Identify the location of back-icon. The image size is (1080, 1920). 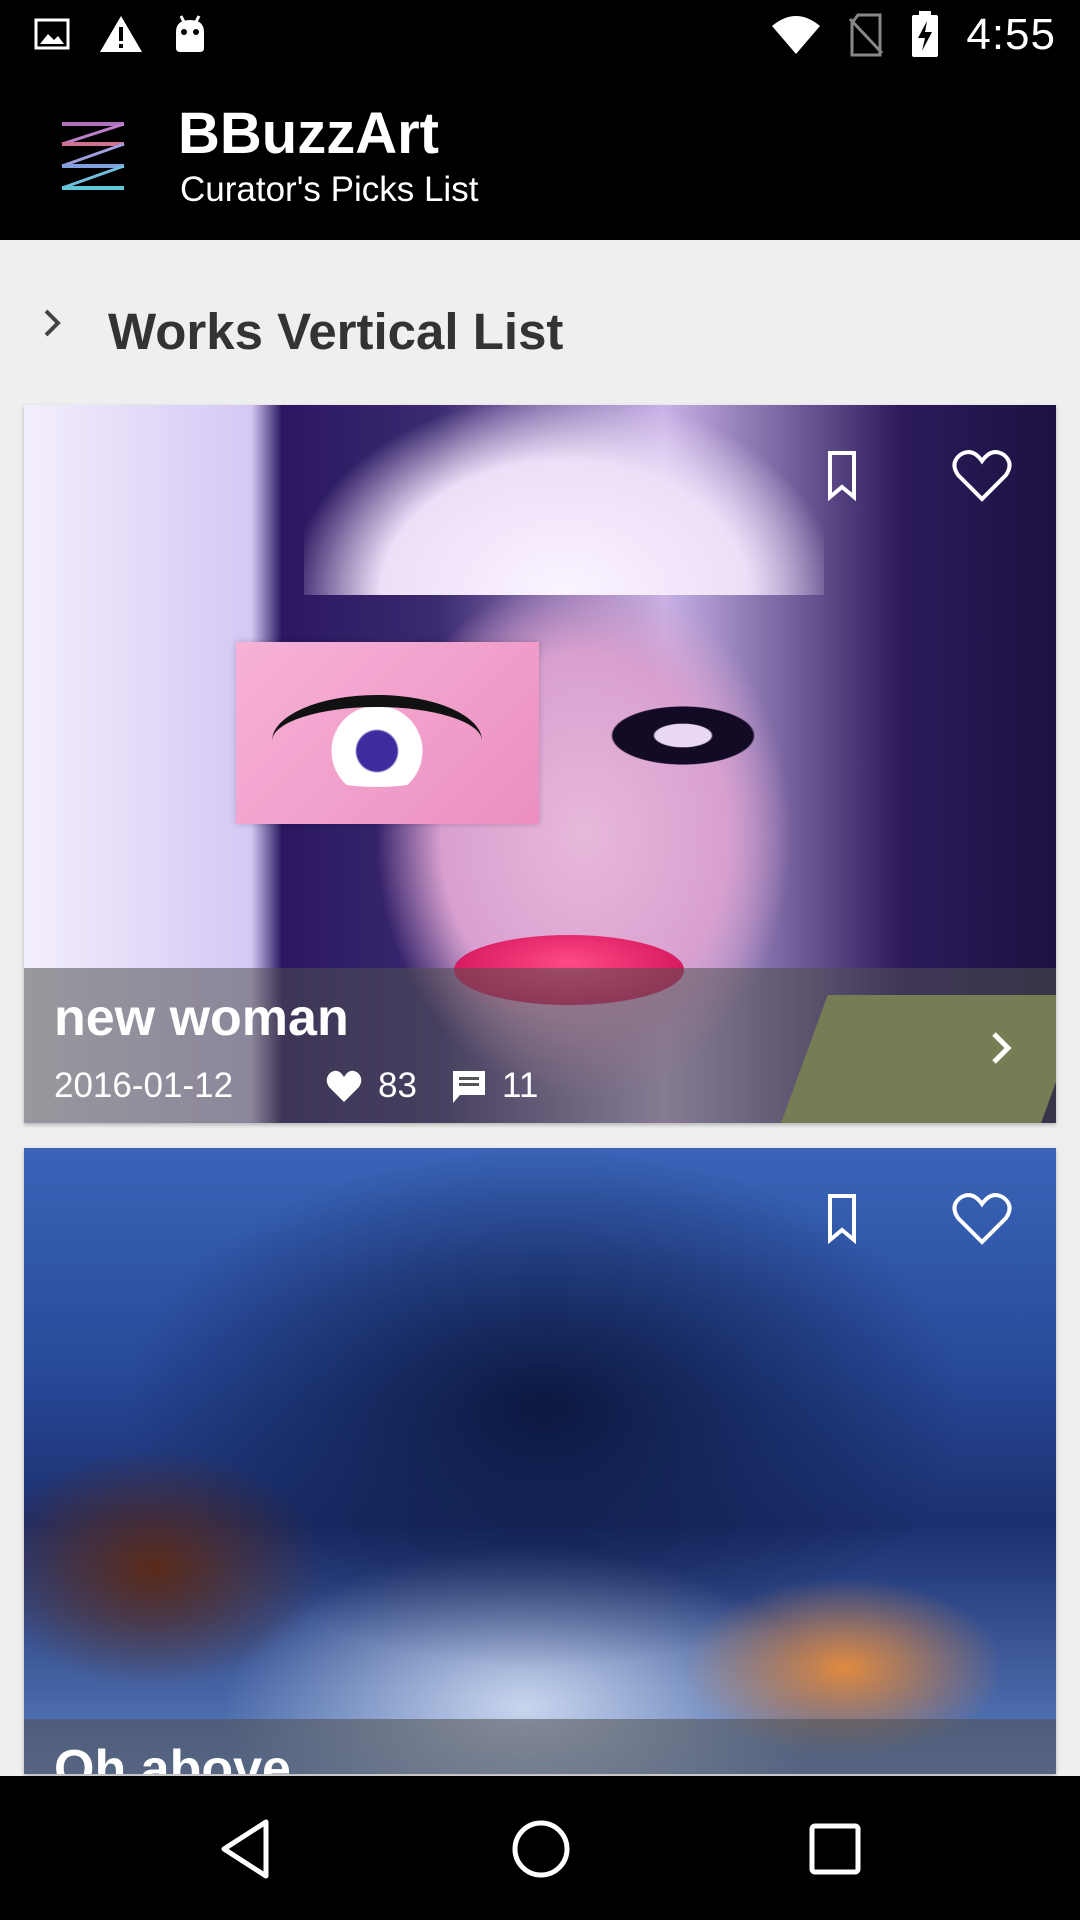
(247, 1849).